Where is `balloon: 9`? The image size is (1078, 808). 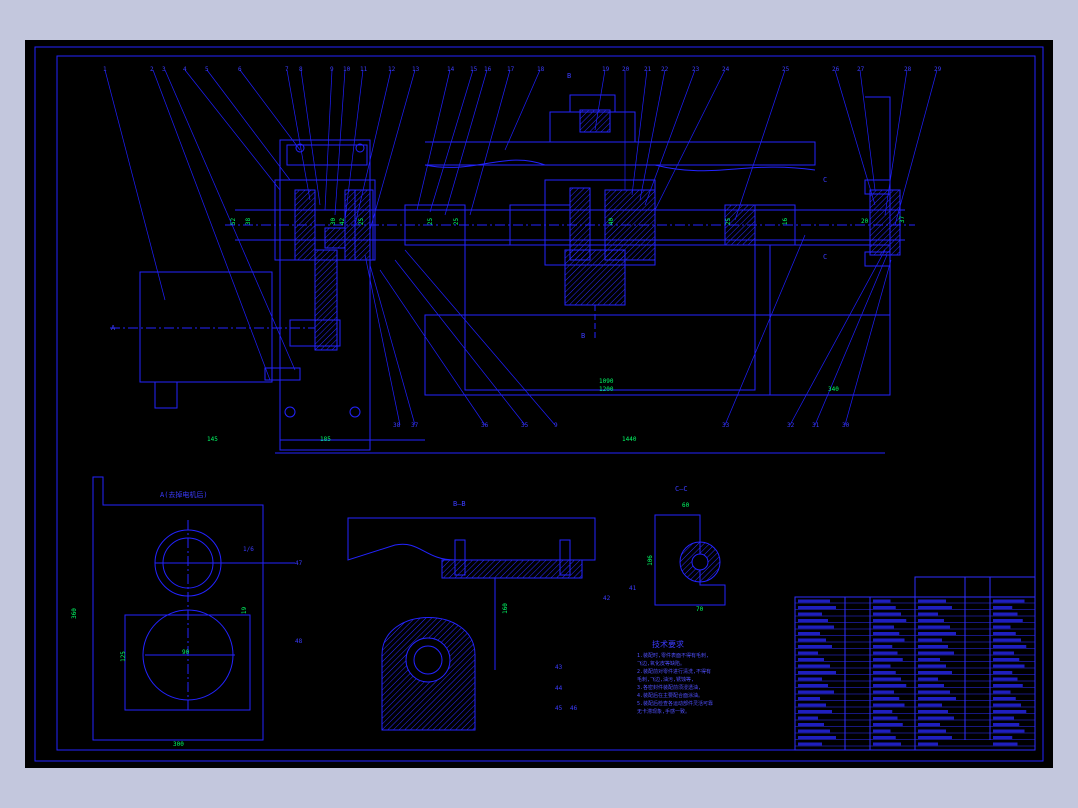
balloon: 9 is located at coordinates (332, 69).